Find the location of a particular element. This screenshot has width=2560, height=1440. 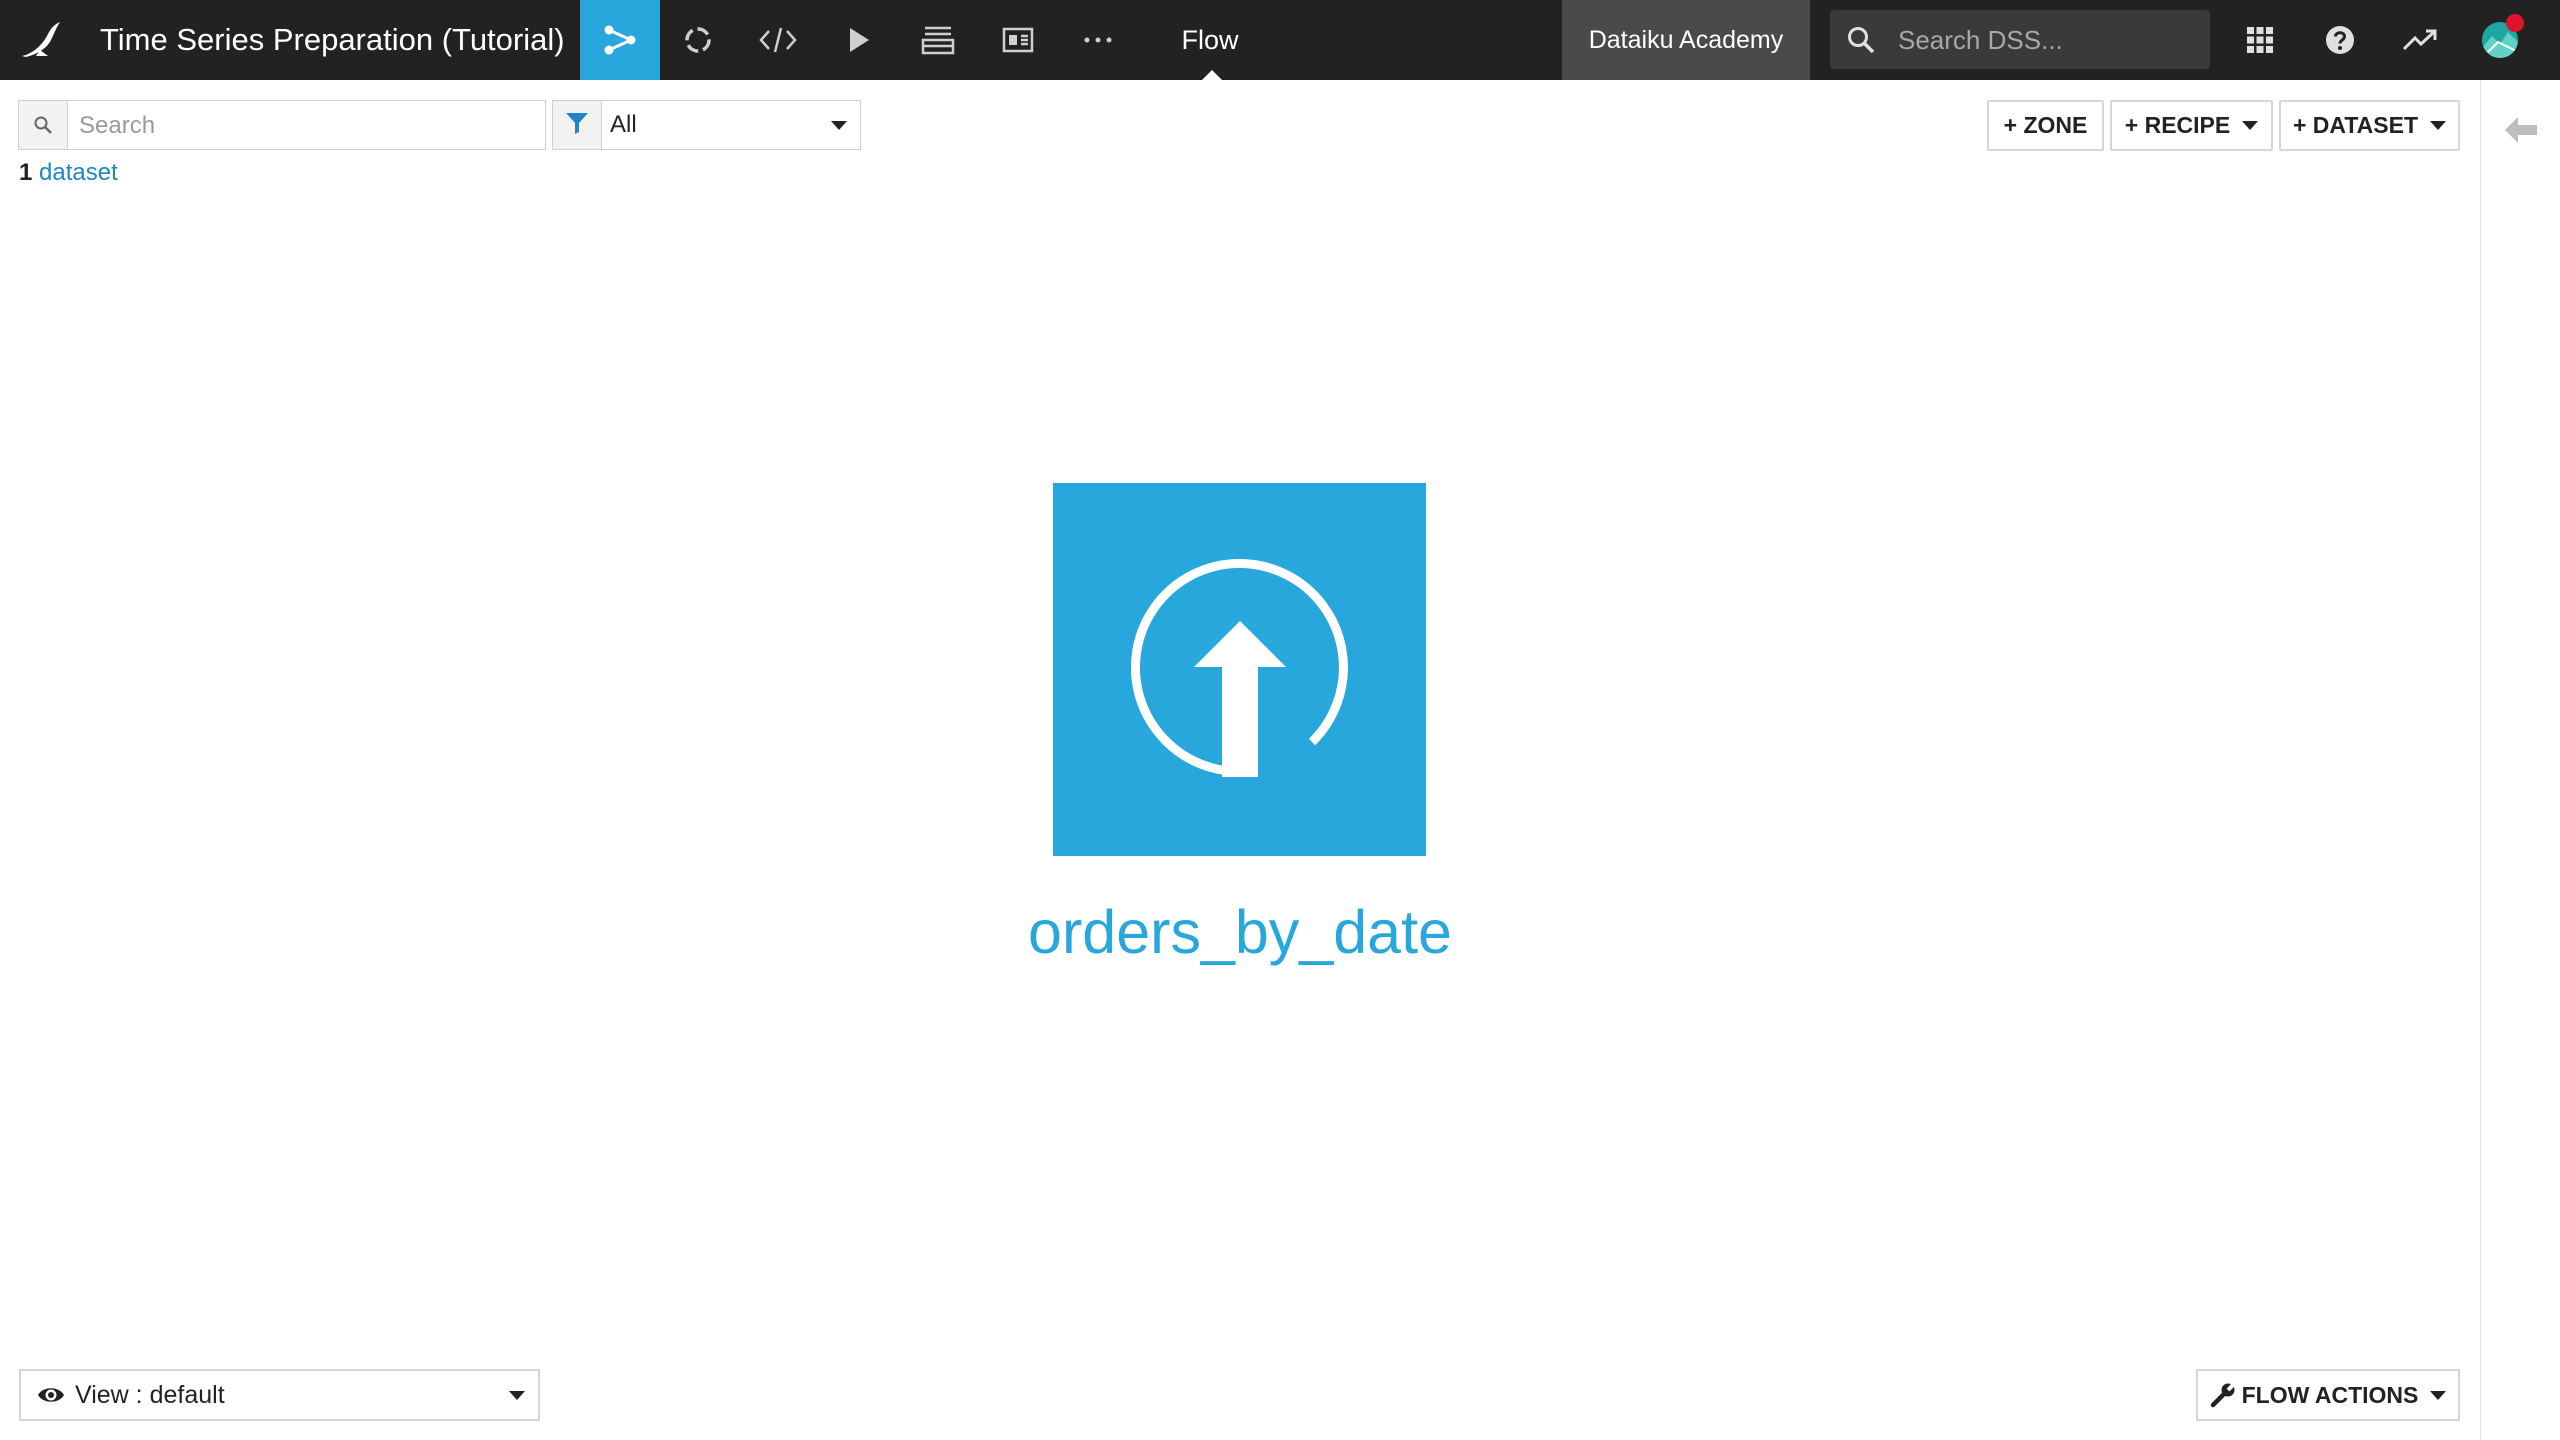

flow-search-input is located at coordinates (309, 126).